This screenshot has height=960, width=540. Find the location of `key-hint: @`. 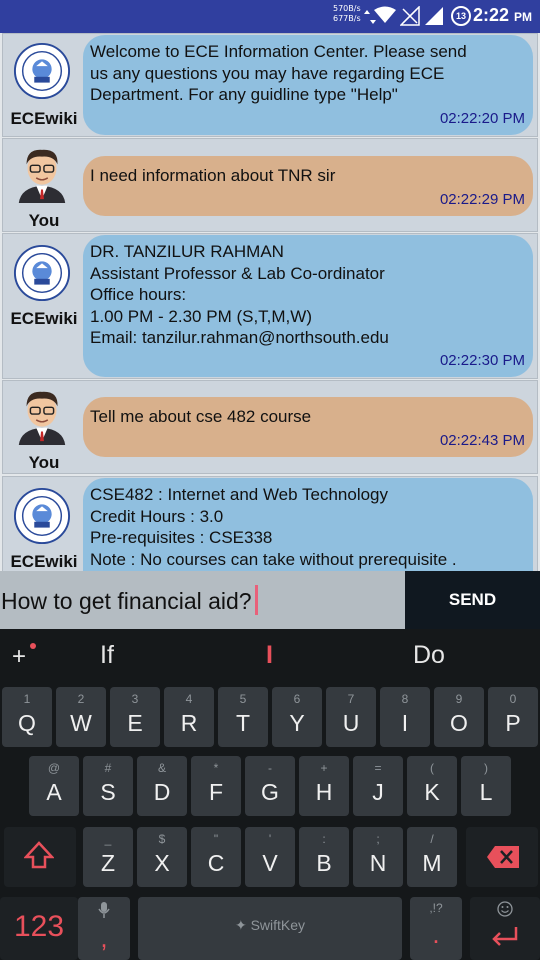

key-hint: @ is located at coordinates (54, 768).